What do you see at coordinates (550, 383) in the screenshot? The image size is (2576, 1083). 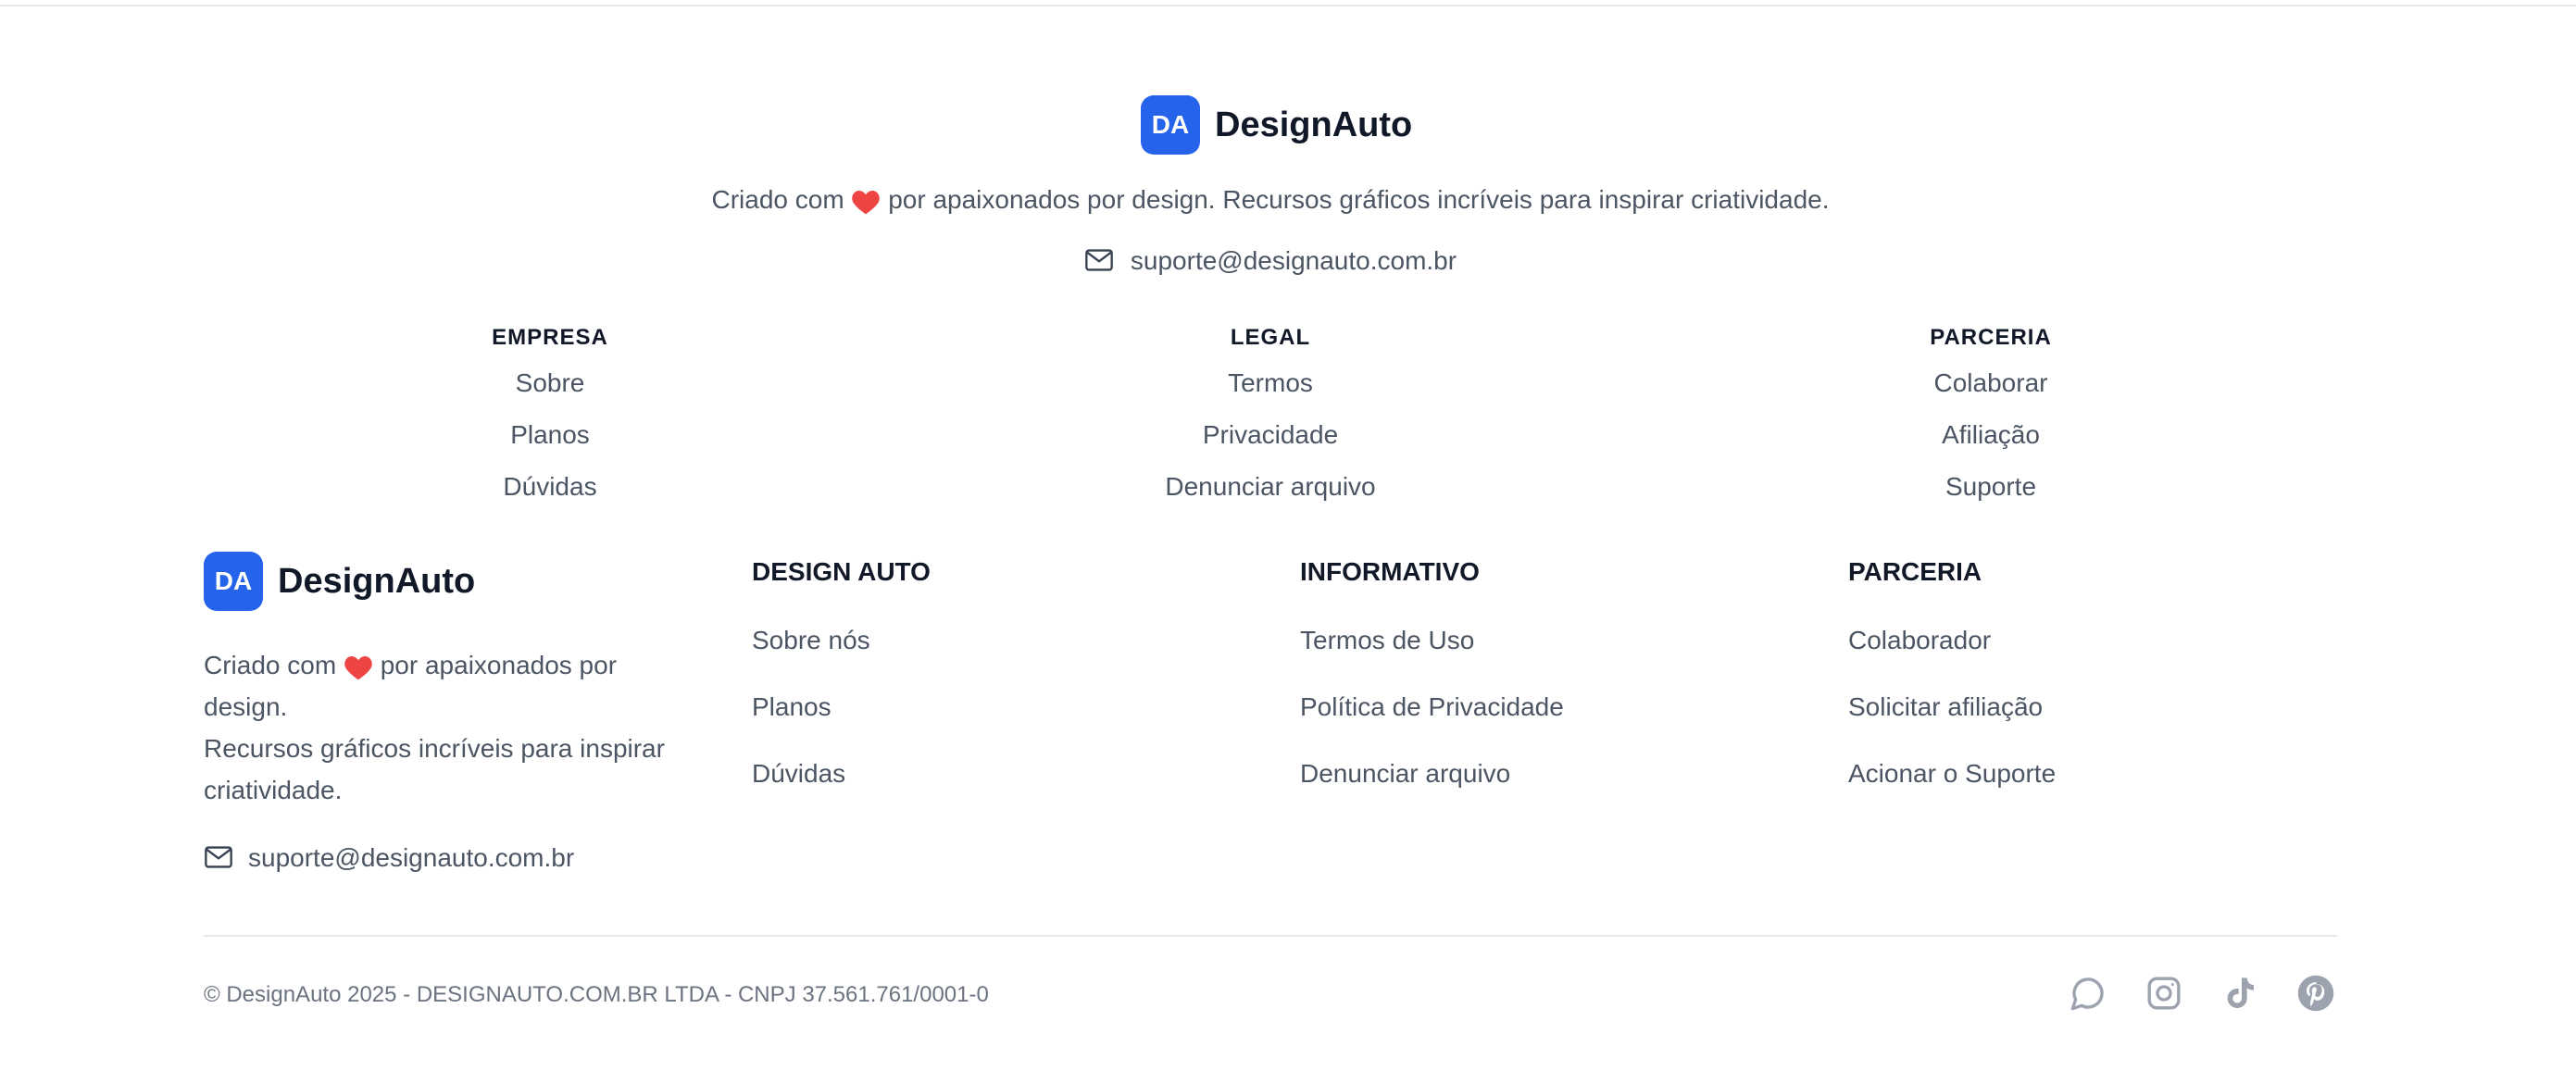 I see `link-sobre: Sobre` at bounding box center [550, 383].